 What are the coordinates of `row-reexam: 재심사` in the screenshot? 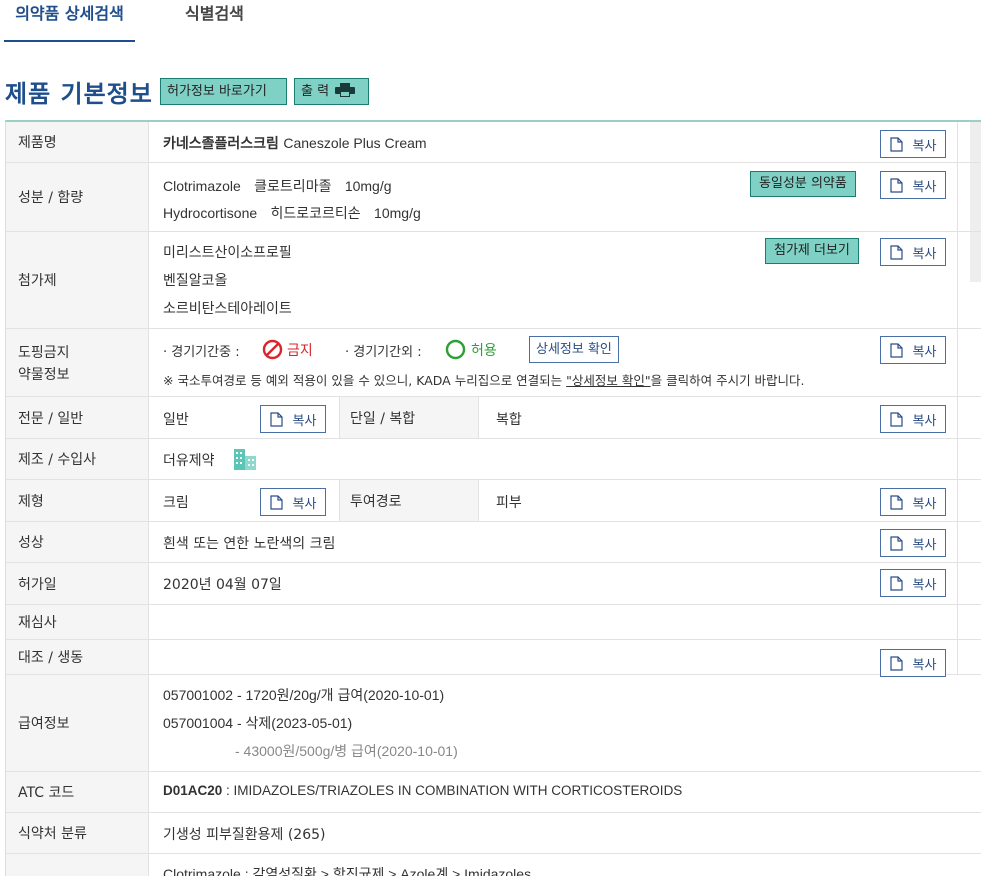 It's located at (493, 622).